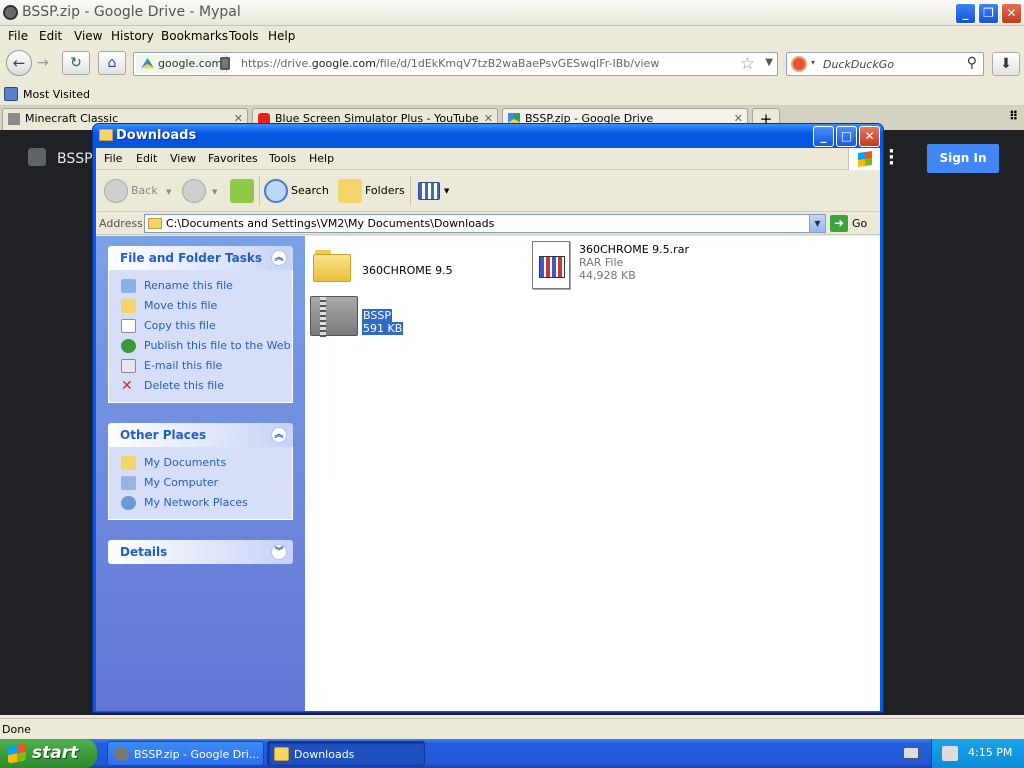 The height and width of the screenshot is (768, 1024). I want to click on rename-icon, so click(128, 286).